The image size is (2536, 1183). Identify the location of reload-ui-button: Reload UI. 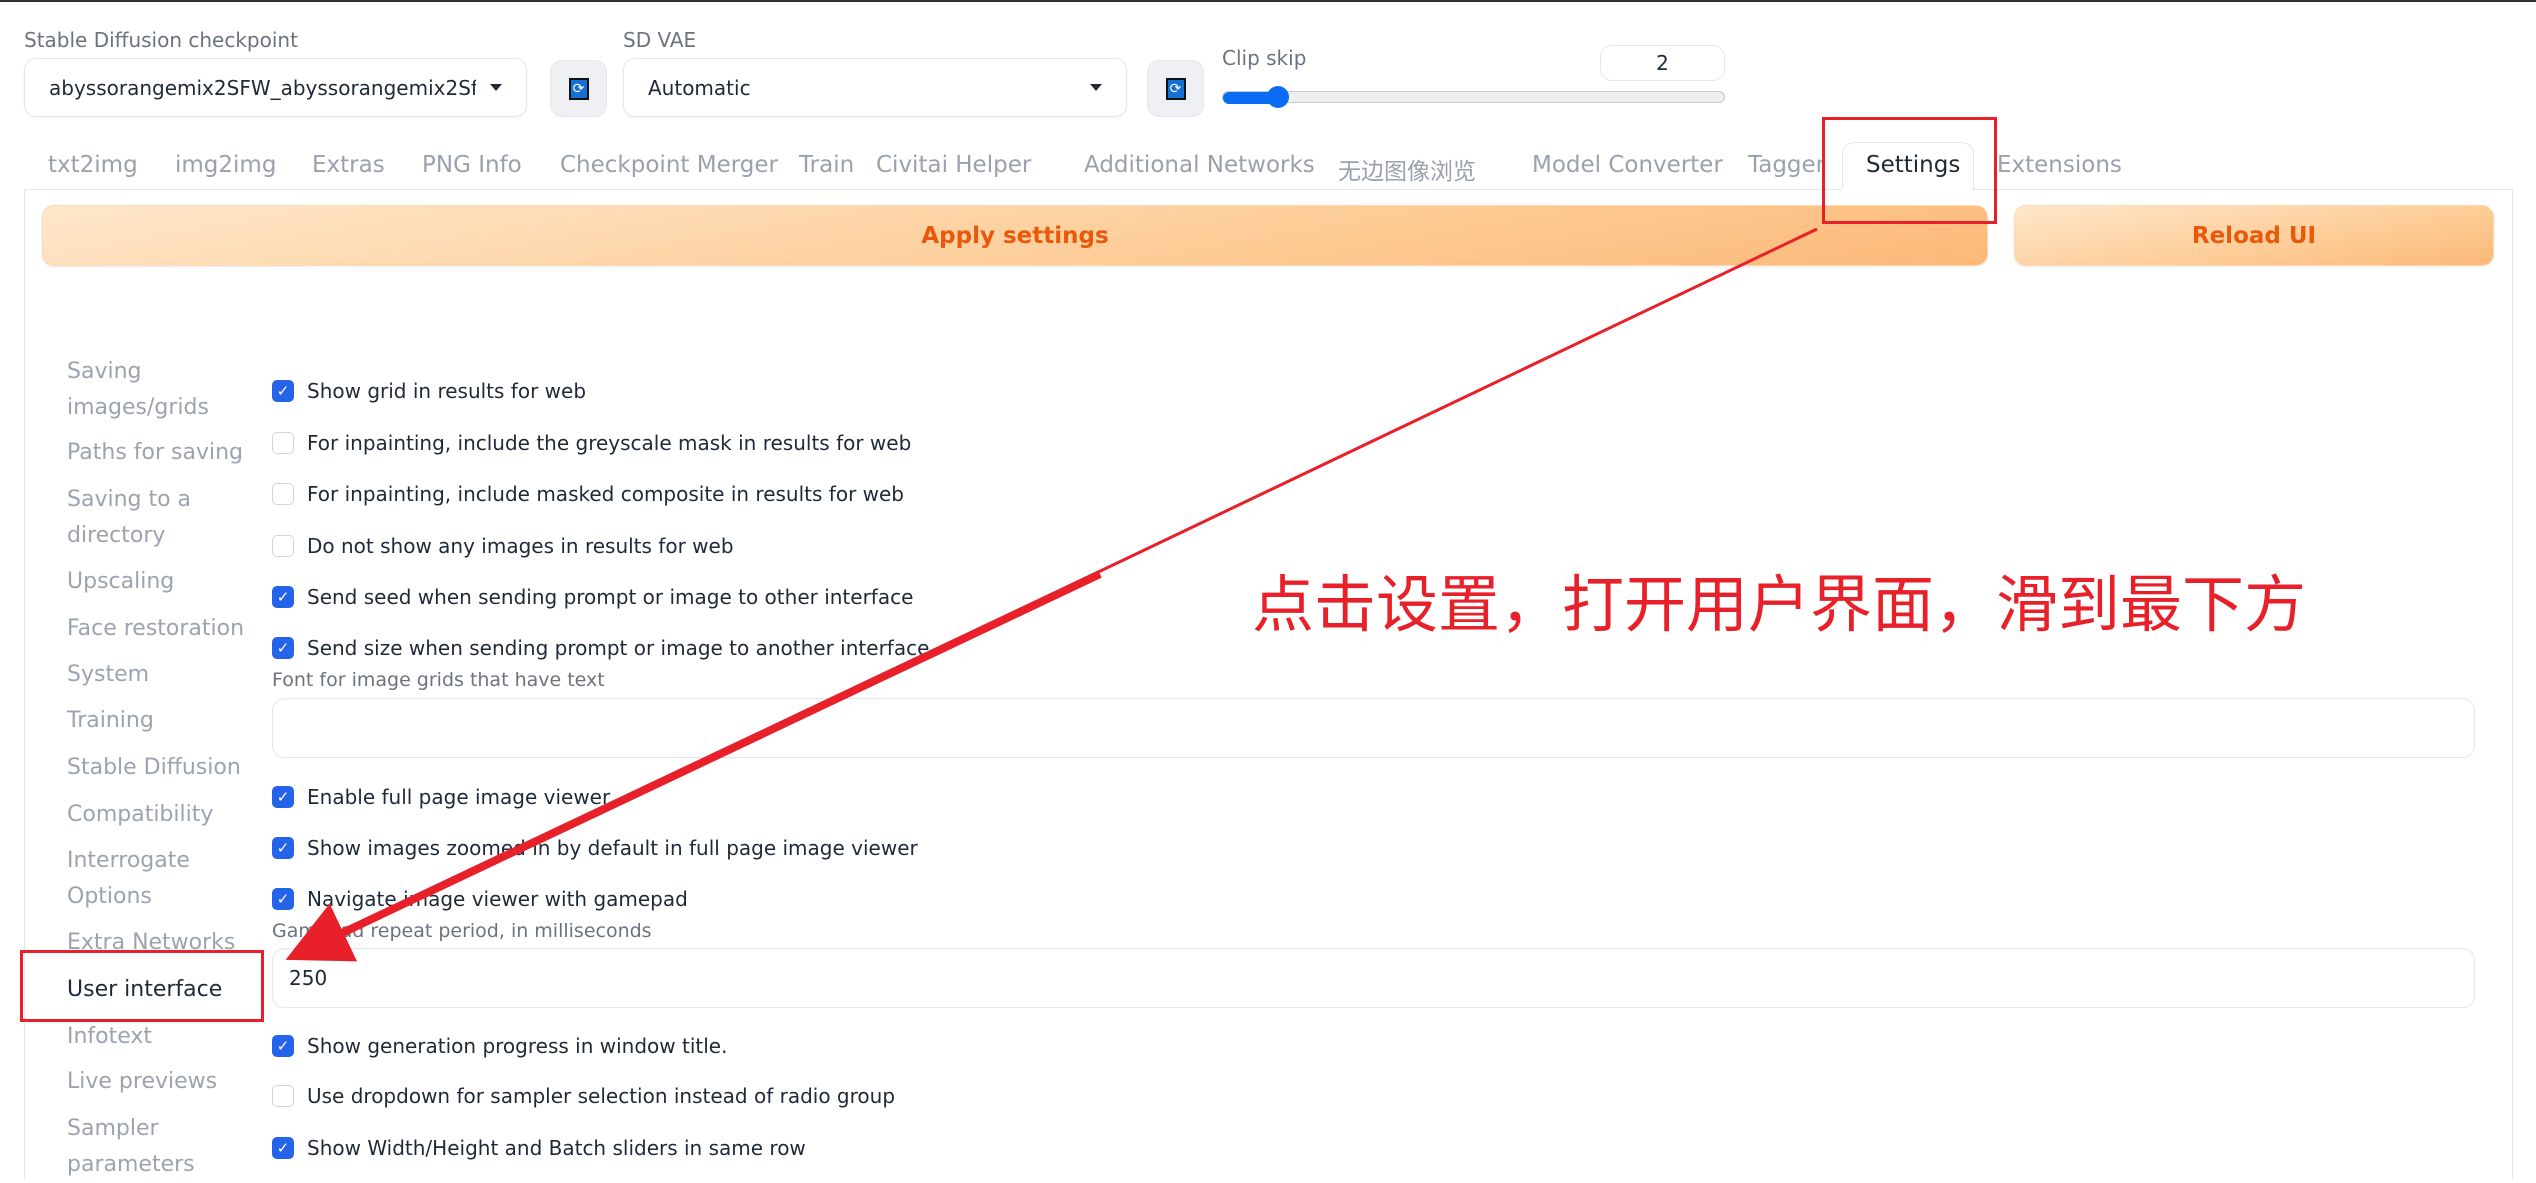
(2254, 235).